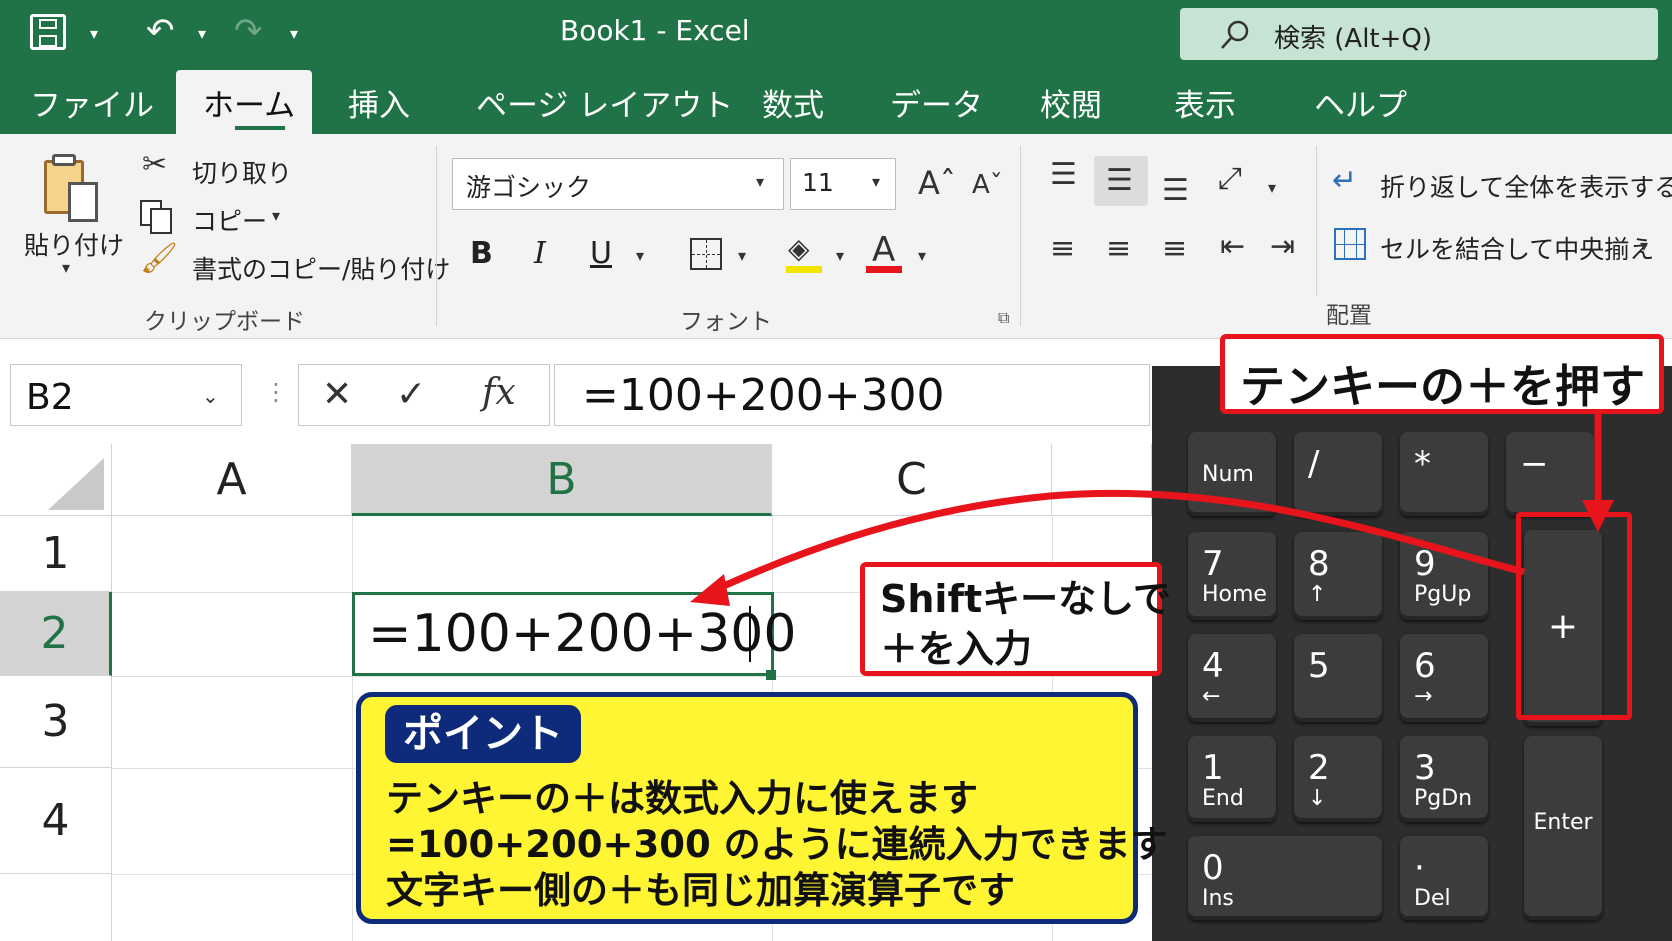  I want to click on callout-top-text: テンキーの＋を押す, so click(1443, 386).